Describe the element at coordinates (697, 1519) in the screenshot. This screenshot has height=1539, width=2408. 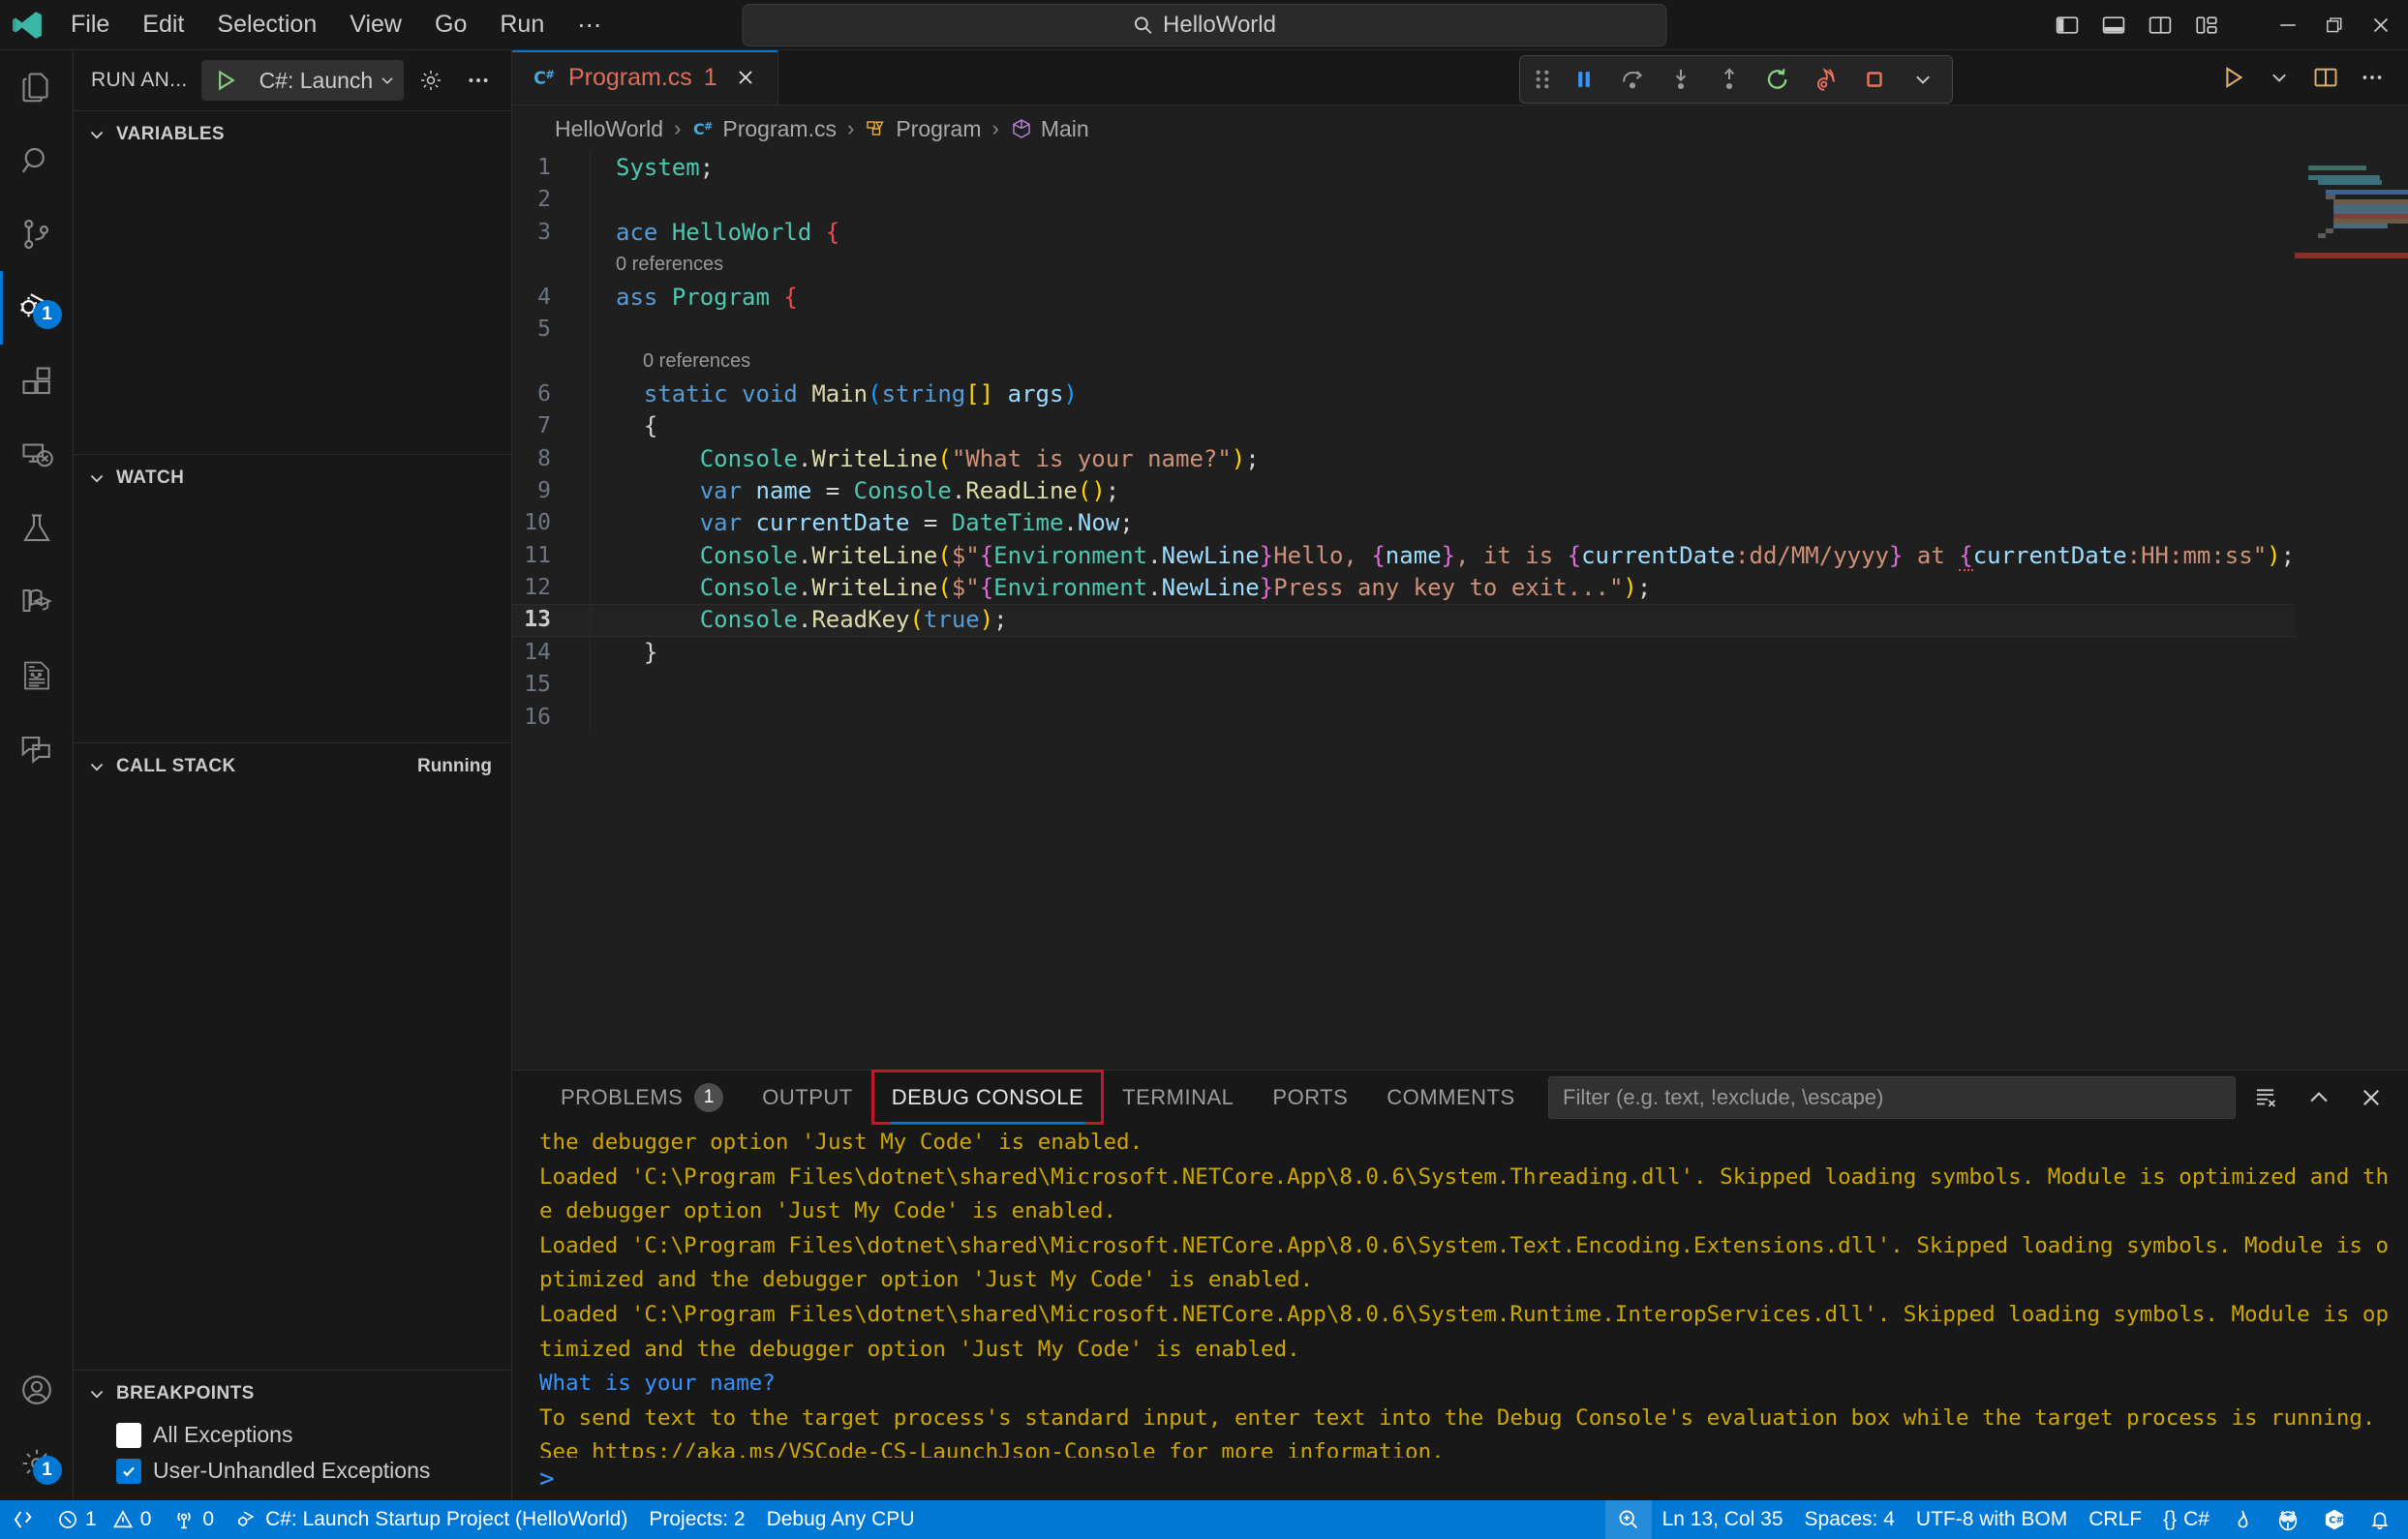
I see `status-projects: Projects: 2` at that location.